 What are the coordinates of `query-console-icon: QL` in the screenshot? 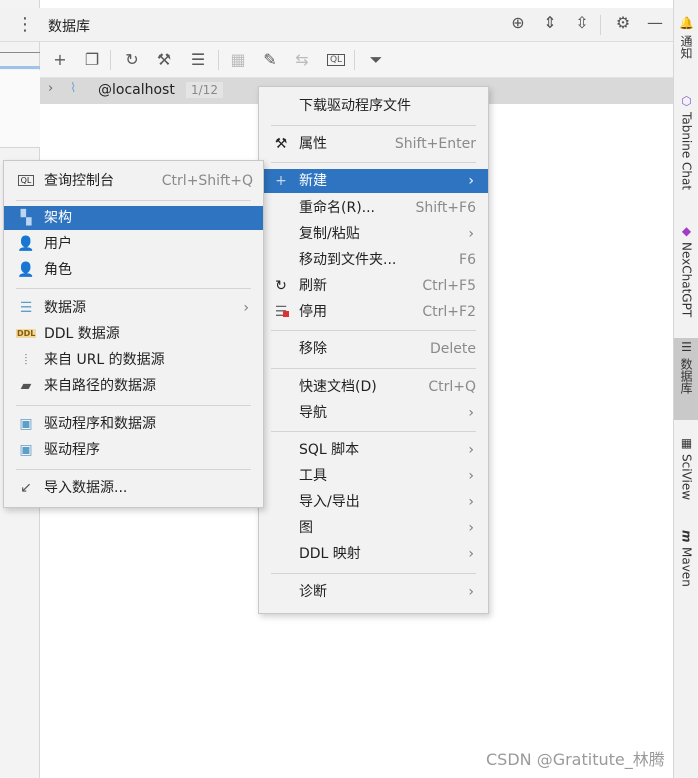 It's located at (336, 60).